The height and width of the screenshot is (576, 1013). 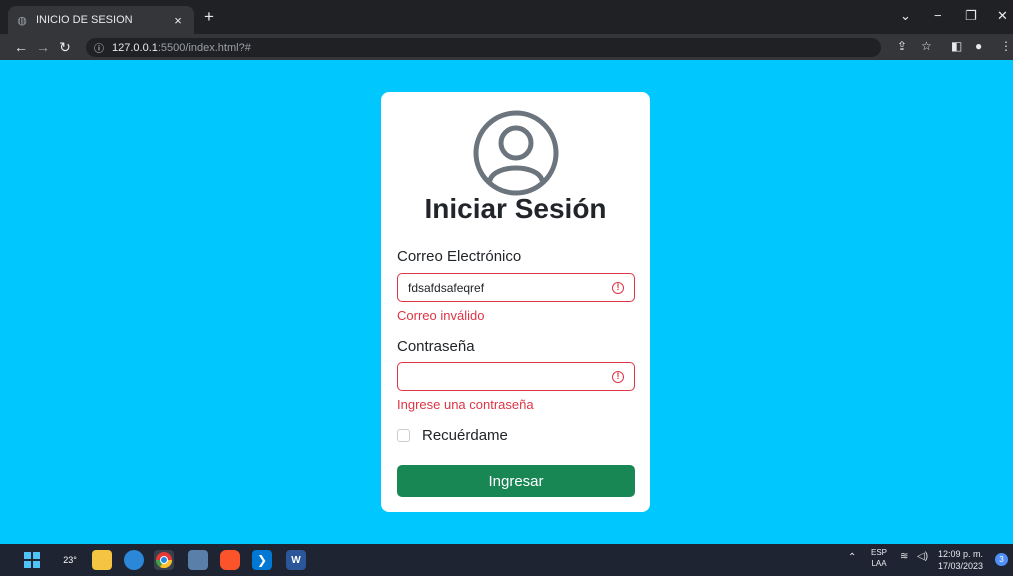 I want to click on globe-icon: ◍, so click(x=22, y=20).